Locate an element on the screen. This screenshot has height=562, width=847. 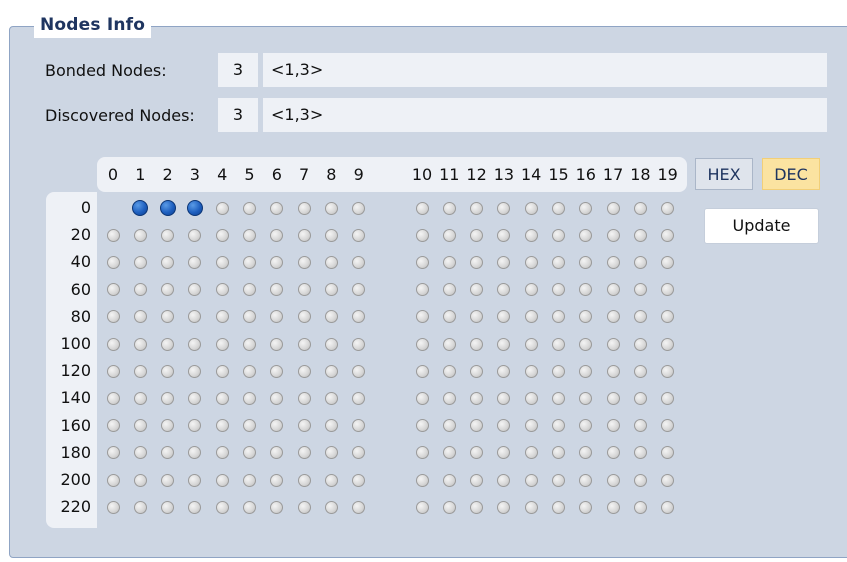
row-label: 40 is located at coordinates (80, 262).